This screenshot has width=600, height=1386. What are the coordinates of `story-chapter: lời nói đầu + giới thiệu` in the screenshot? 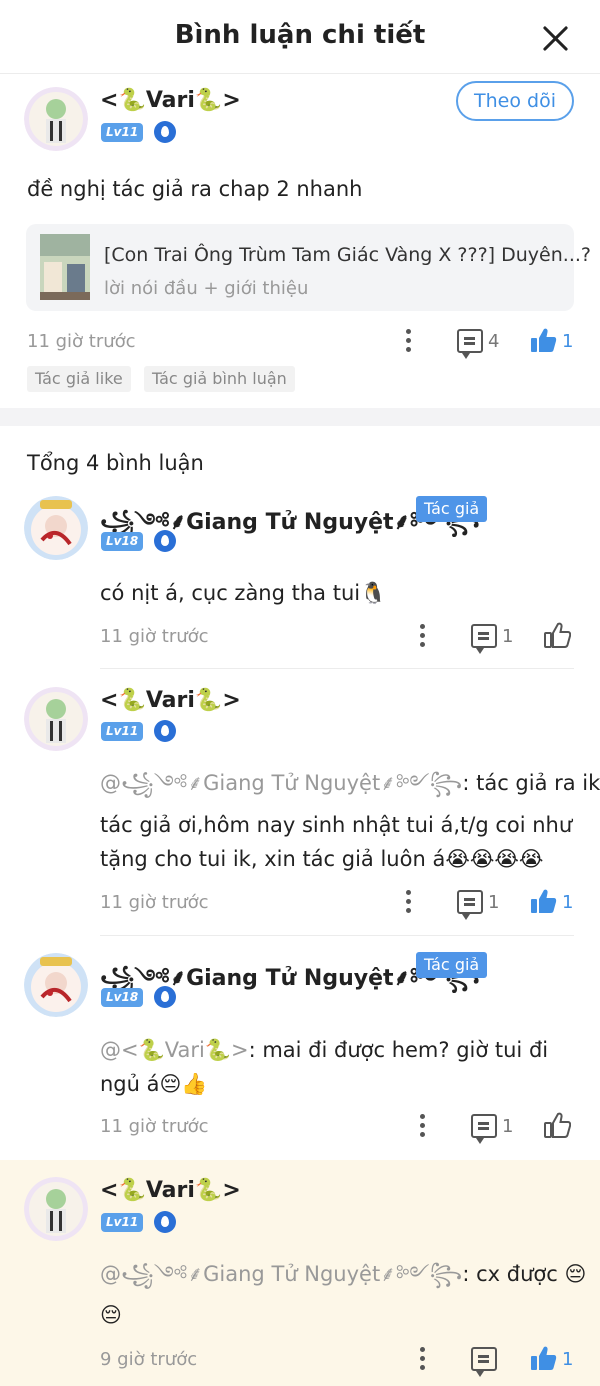 It's located at (206, 288).